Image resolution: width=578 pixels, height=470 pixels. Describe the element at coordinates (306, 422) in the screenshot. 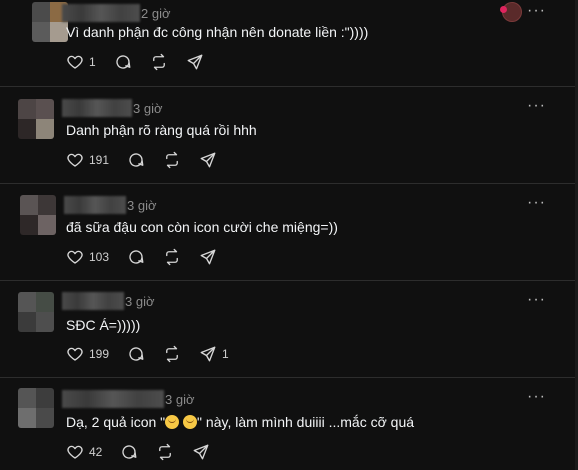

I see `comment-text-part: " này, làm mình duiiii ...mắc cỡ quá` at that location.